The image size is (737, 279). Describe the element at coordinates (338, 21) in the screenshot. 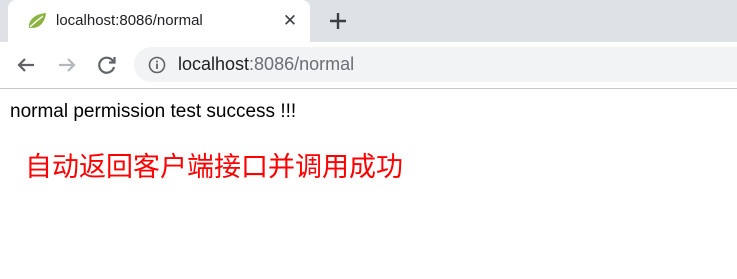

I see `new-tab-button` at that location.